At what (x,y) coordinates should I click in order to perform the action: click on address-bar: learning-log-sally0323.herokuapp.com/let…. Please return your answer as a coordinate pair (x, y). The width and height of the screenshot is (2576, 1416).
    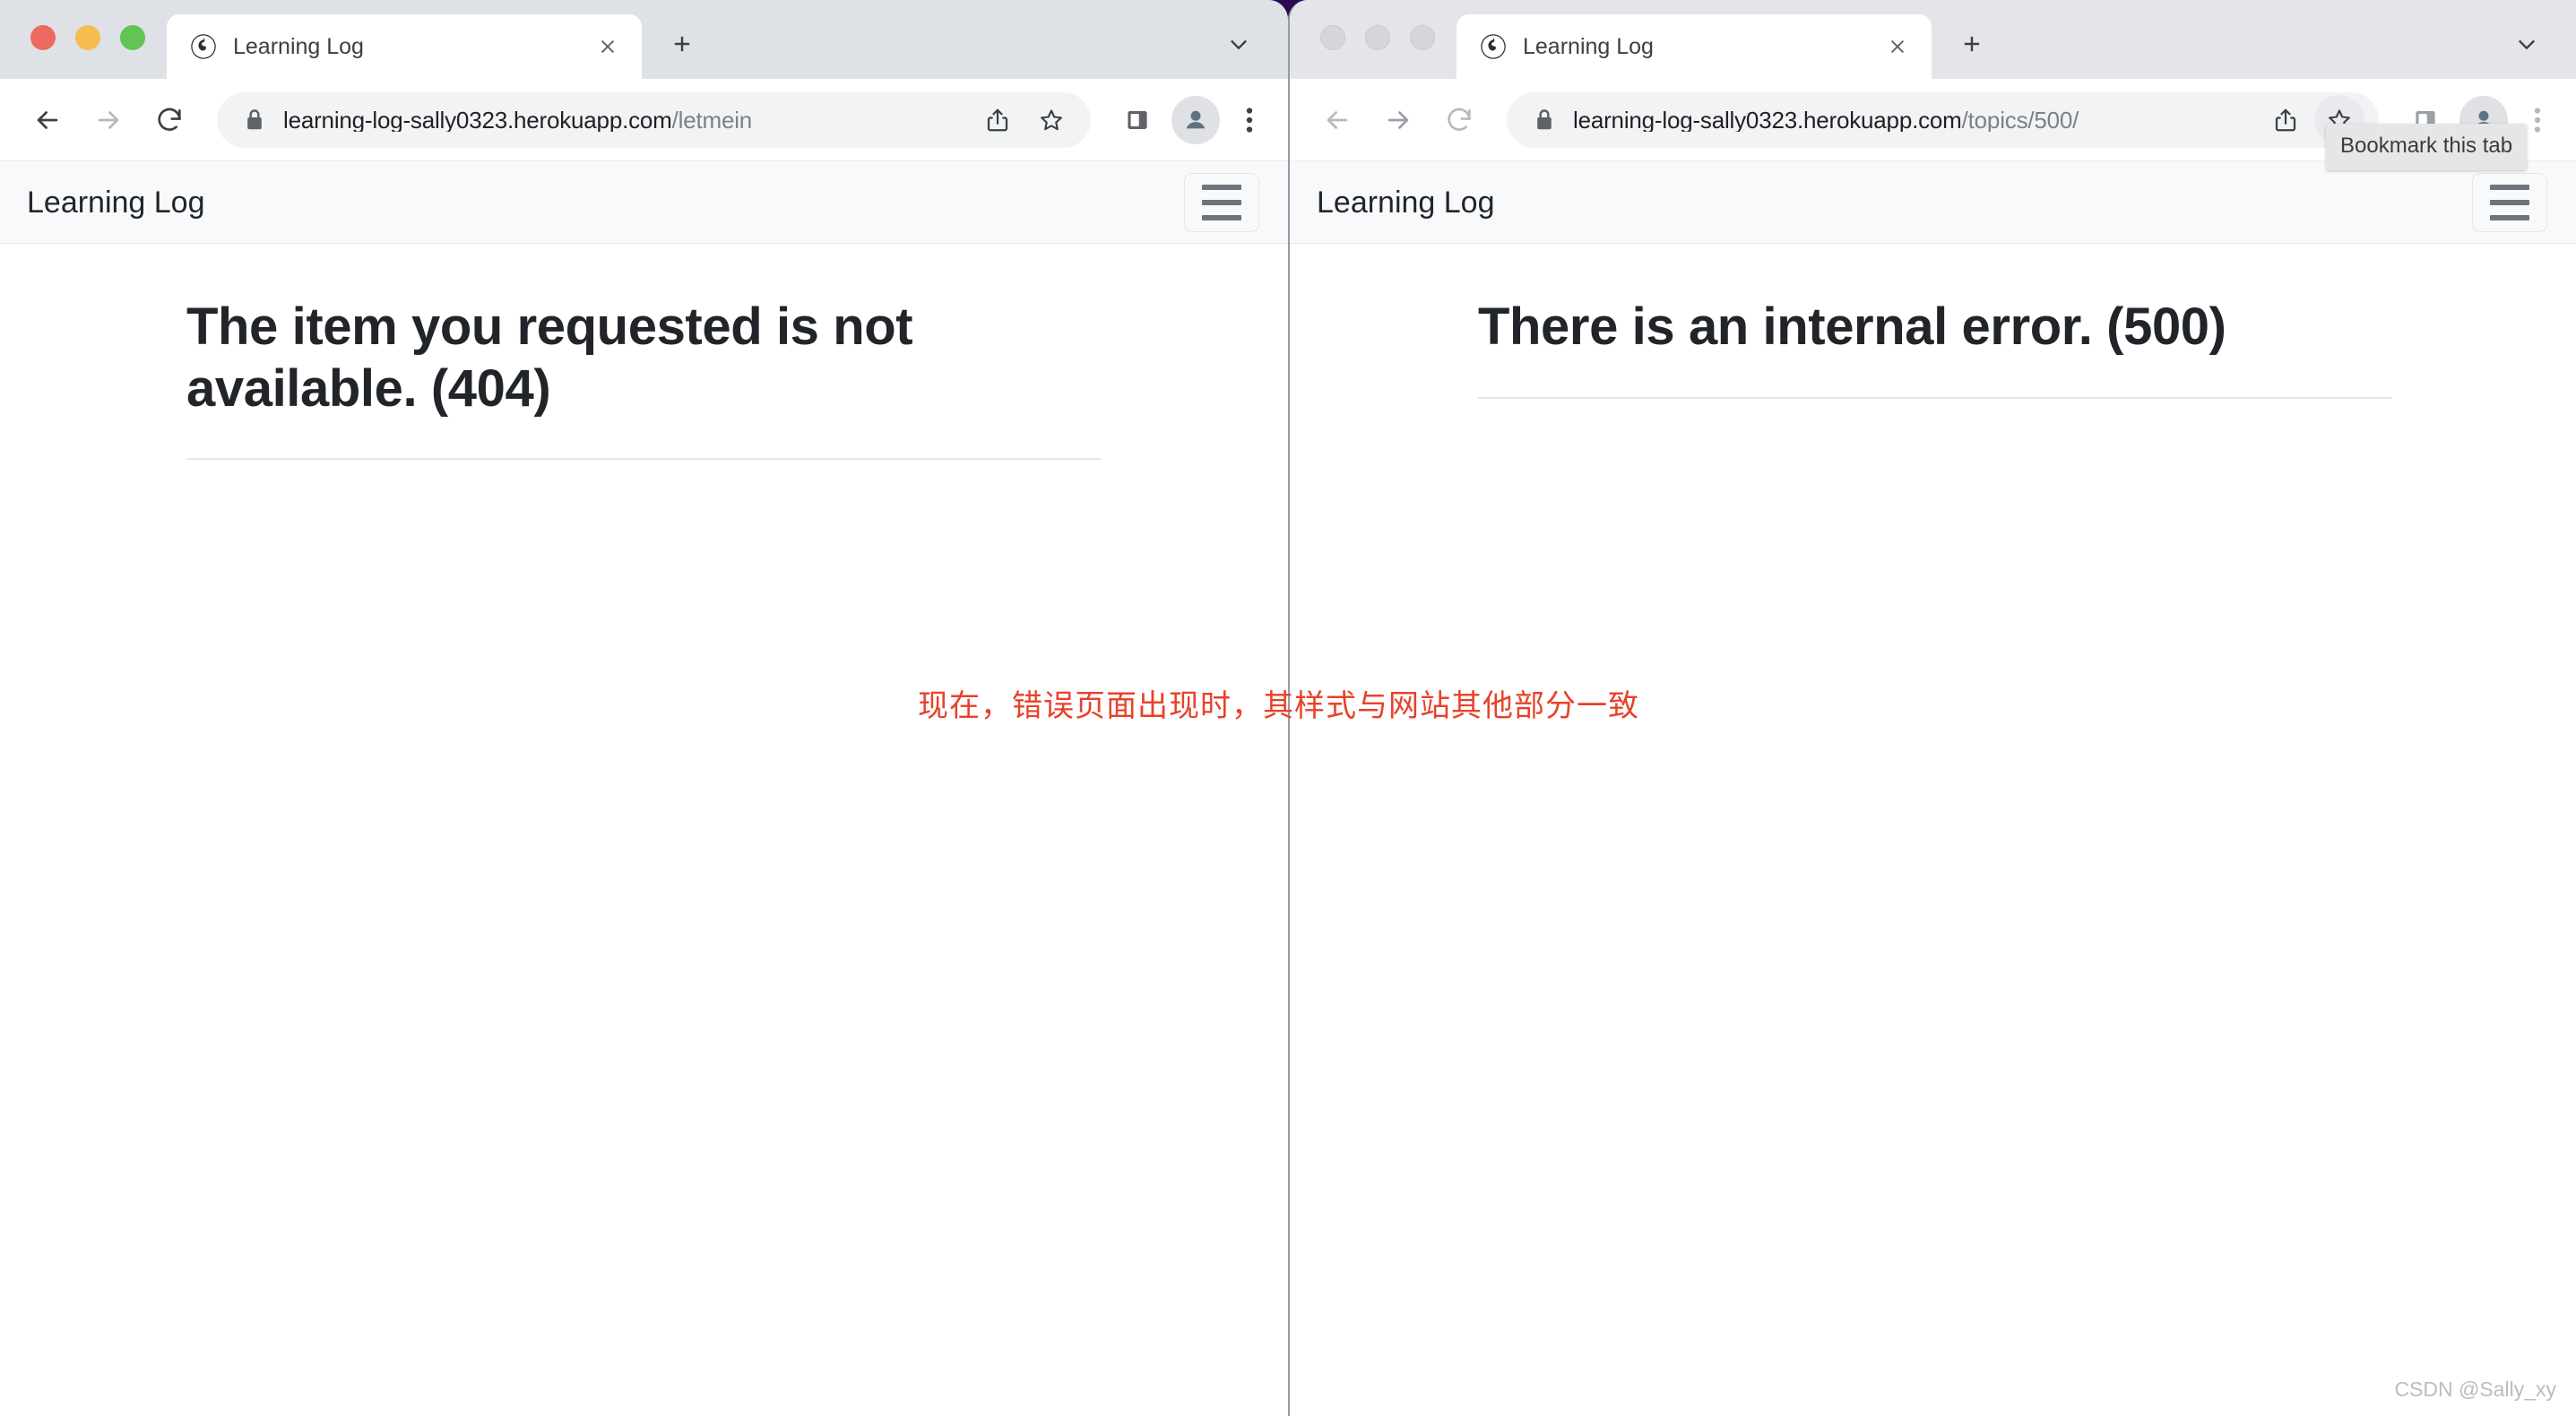
    Looking at the image, I should click on (654, 119).